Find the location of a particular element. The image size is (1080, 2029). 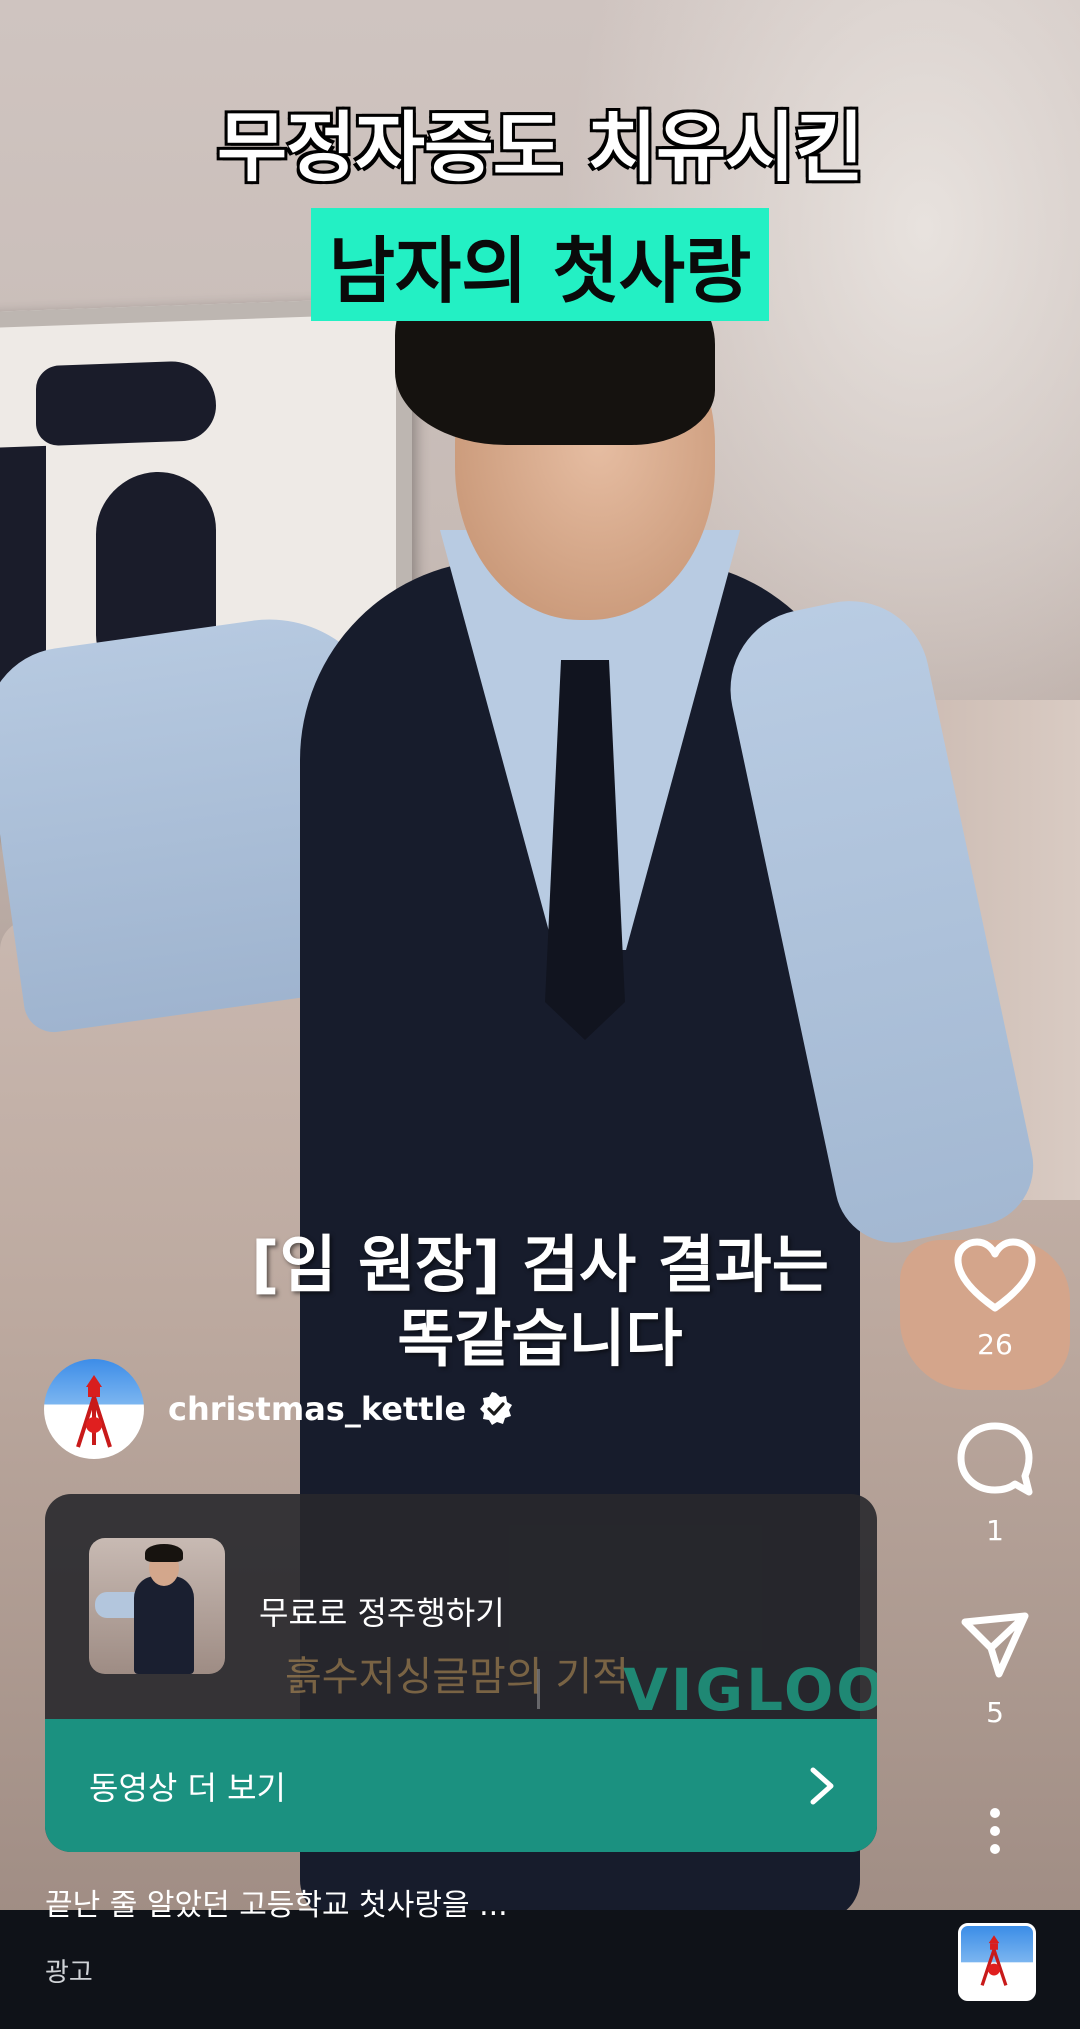

headline-line2: 남자의 첫사랑 is located at coordinates (540, 264).